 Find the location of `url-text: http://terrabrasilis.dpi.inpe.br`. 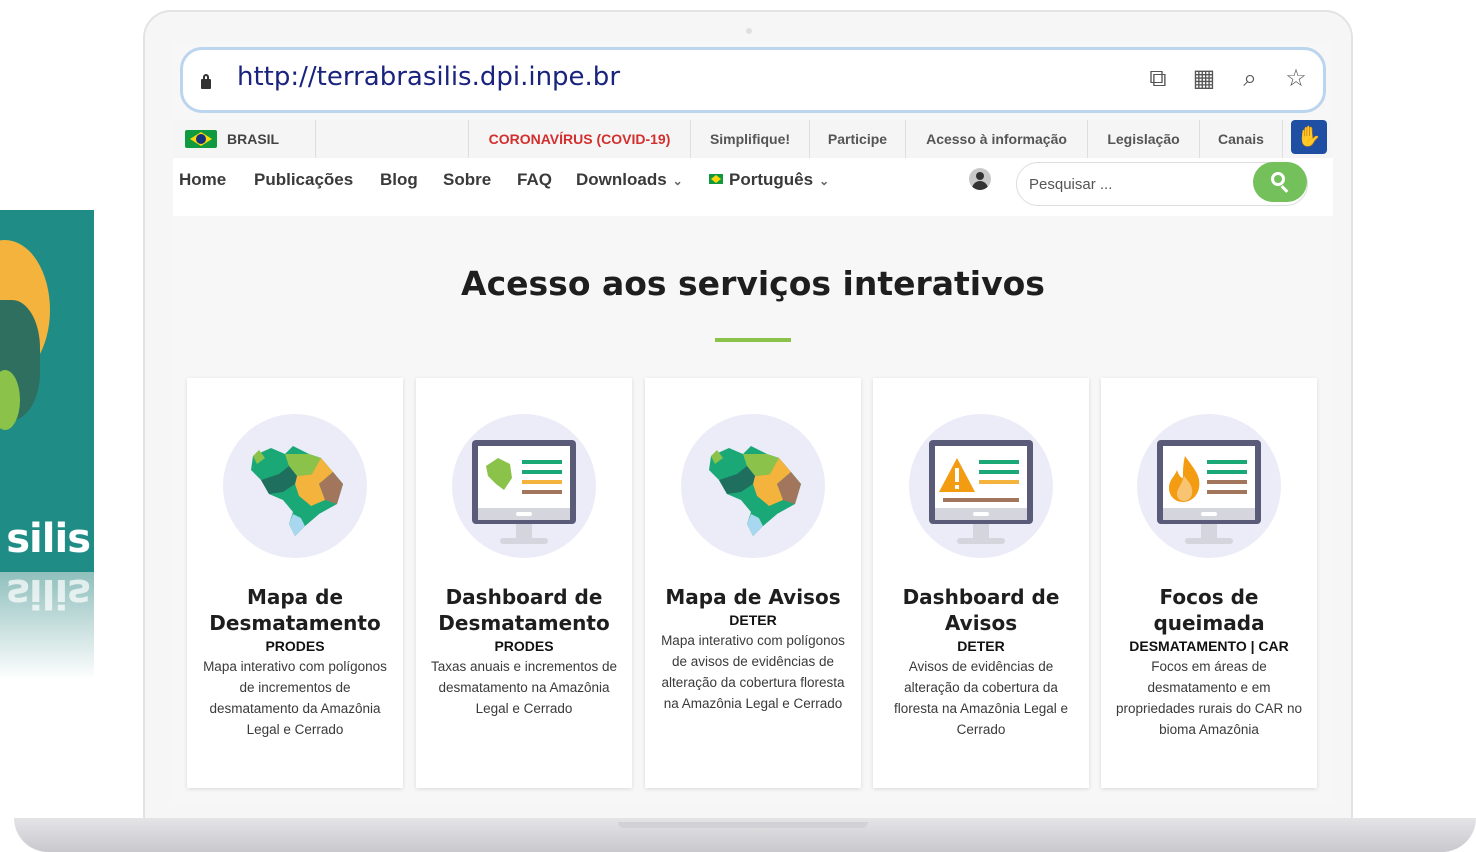

url-text: http://terrabrasilis.dpi.inpe.br is located at coordinates (428, 77).